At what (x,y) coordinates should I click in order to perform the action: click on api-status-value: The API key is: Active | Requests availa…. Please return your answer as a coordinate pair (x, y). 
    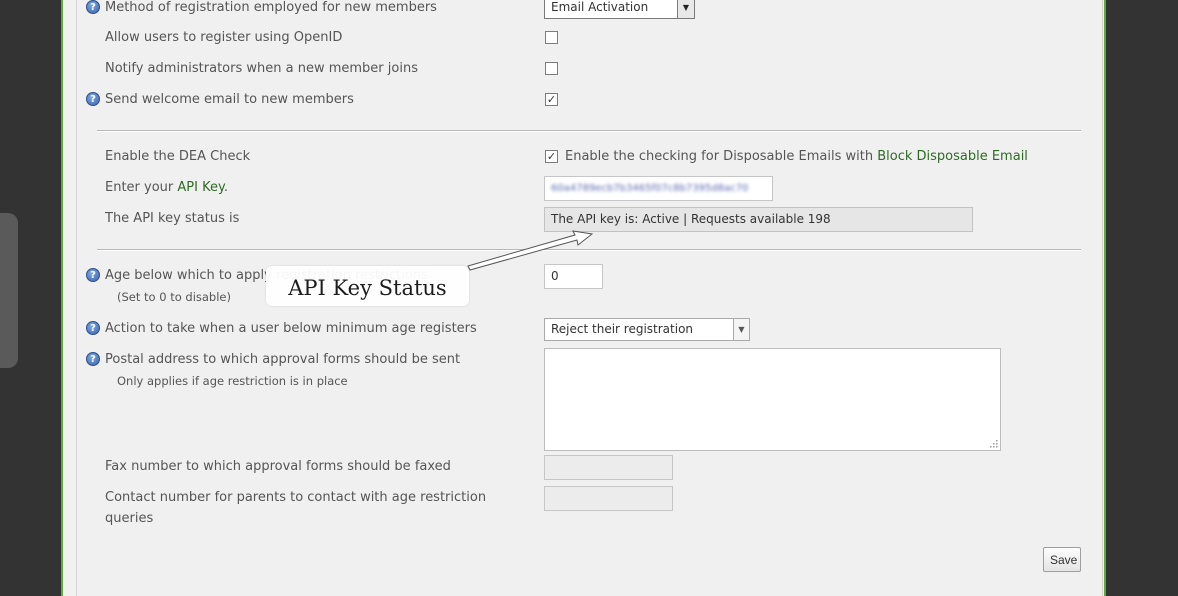
    Looking at the image, I should click on (691, 219).